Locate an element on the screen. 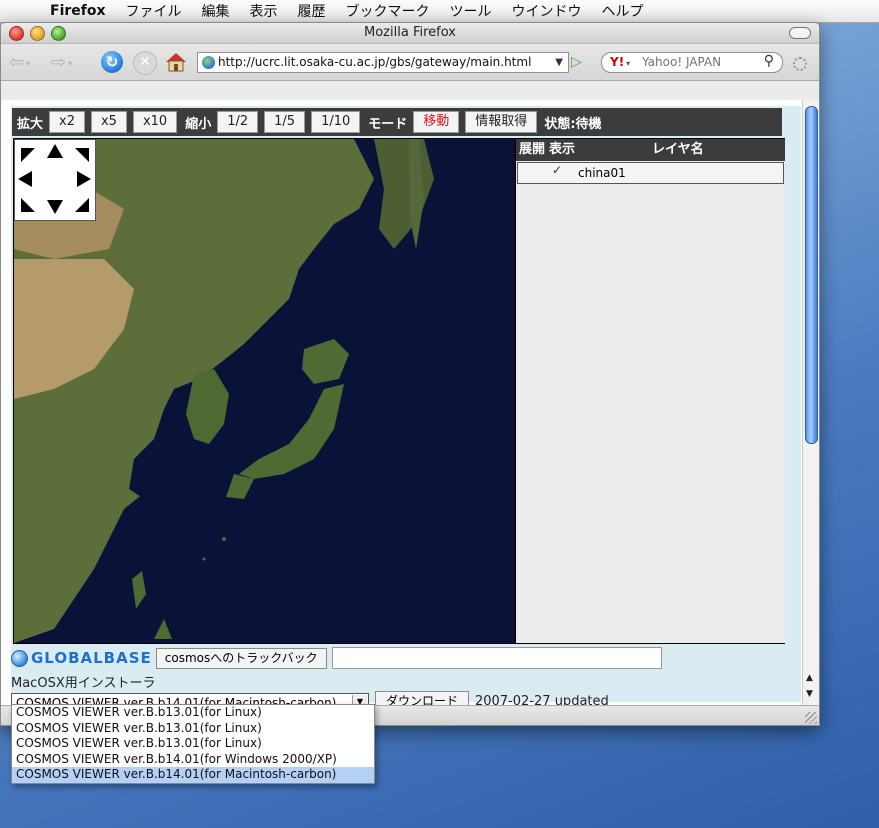 The width and height of the screenshot is (879, 828). site-globe-icon is located at coordinates (208, 62).